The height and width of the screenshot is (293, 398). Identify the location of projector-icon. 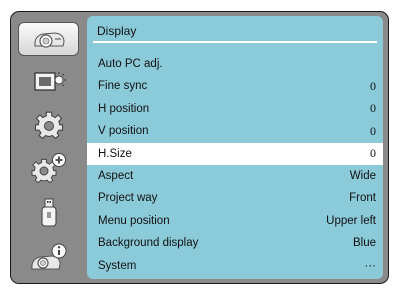
(49, 39).